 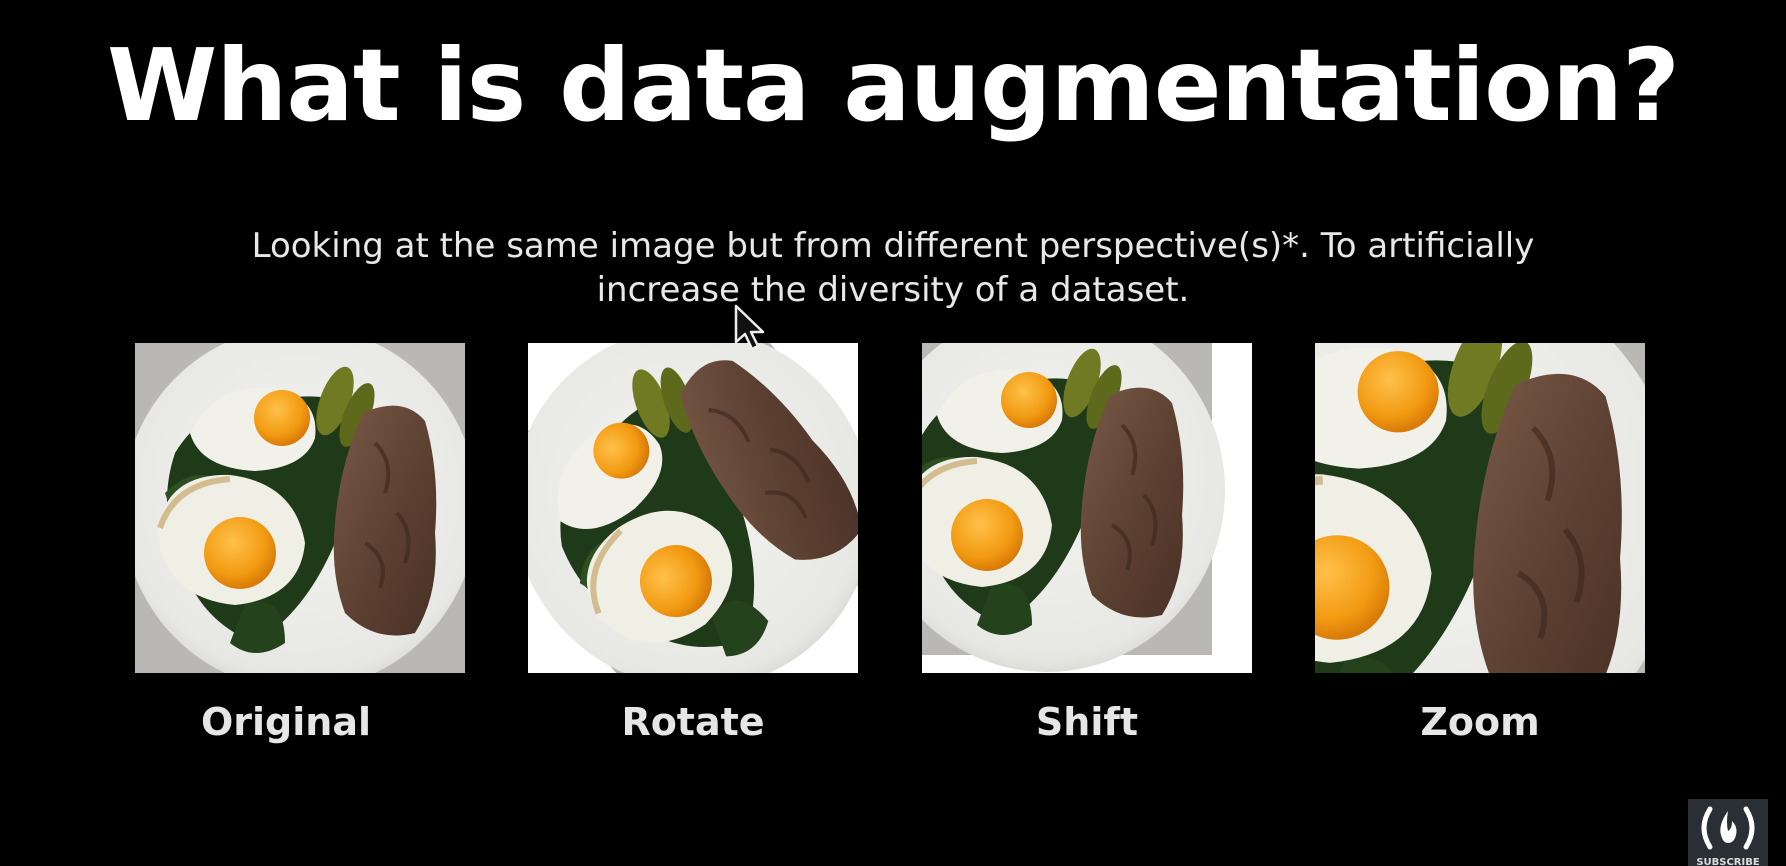 What do you see at coordinates (286, 722) in the screenshot?
I see `caption-original: Original` at bounding box center [286, 722].